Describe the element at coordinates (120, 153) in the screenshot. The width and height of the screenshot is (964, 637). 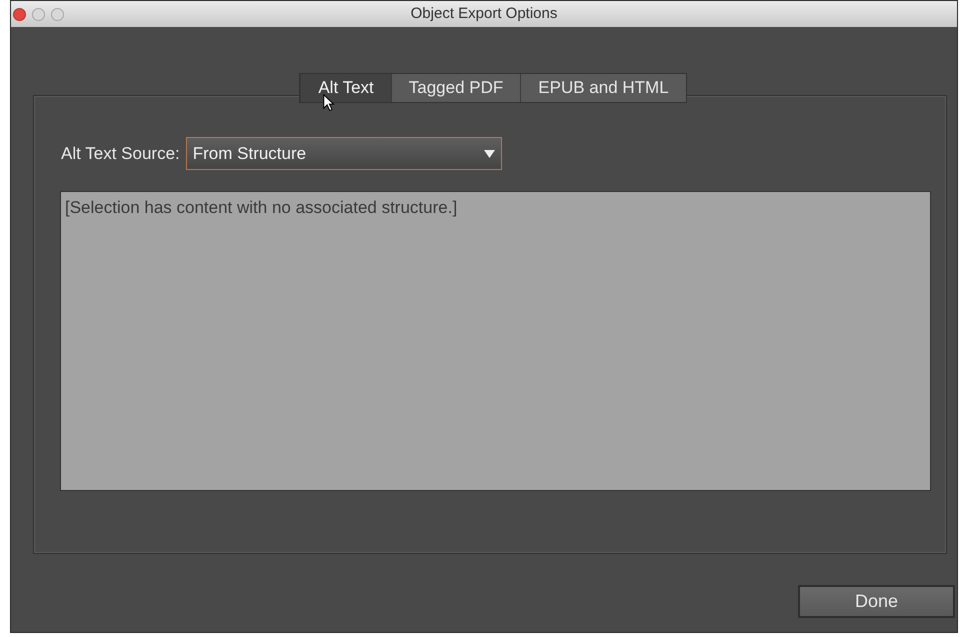
I see `field-label: Alt Text Source:` at that location.